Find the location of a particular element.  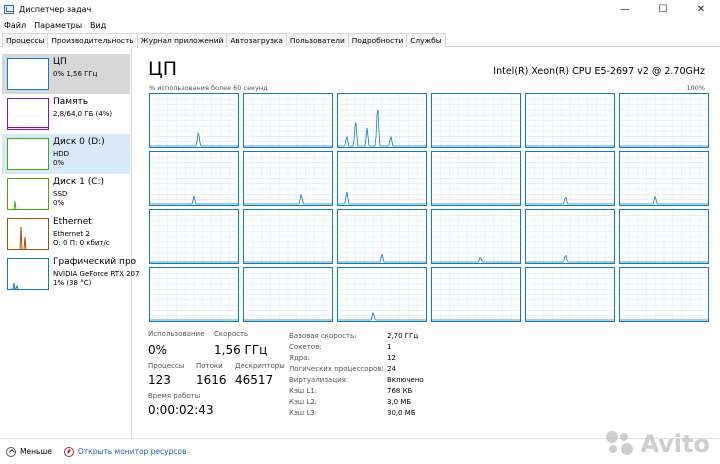

sidebar-item-label: ЦП is located at coordinates (60, 62).